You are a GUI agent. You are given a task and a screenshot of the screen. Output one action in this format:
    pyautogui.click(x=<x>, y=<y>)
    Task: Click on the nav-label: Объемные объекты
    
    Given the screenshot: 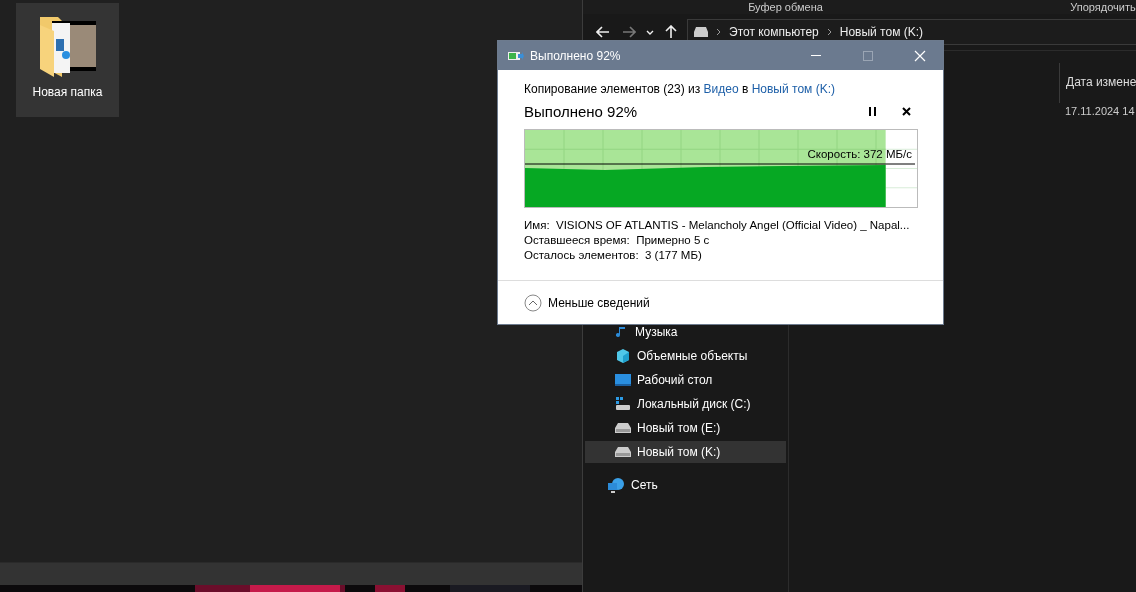 What is the action you would take?
    pyautogui.click(x=692, y=356)
    